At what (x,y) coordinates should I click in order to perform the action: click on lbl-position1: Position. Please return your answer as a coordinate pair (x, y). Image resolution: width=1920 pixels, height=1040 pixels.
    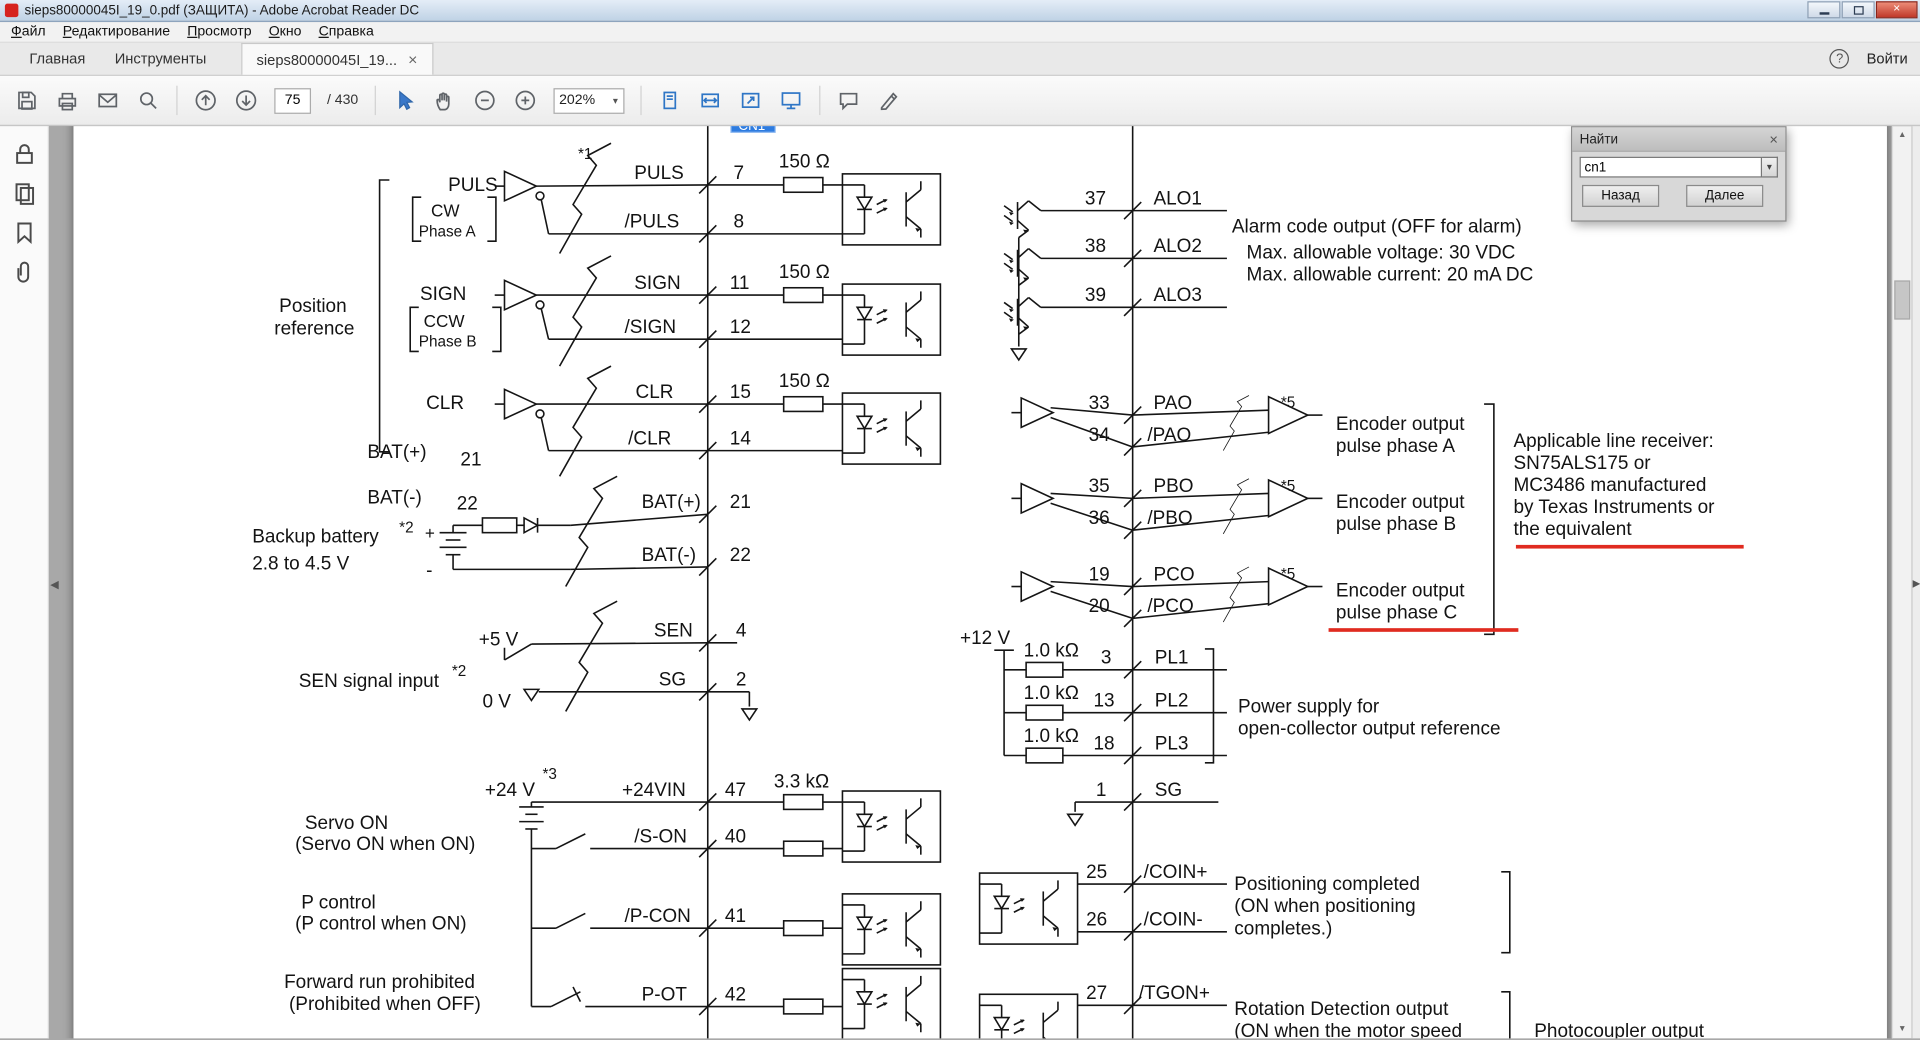
    Looking at the image, I should click on (312, 306).